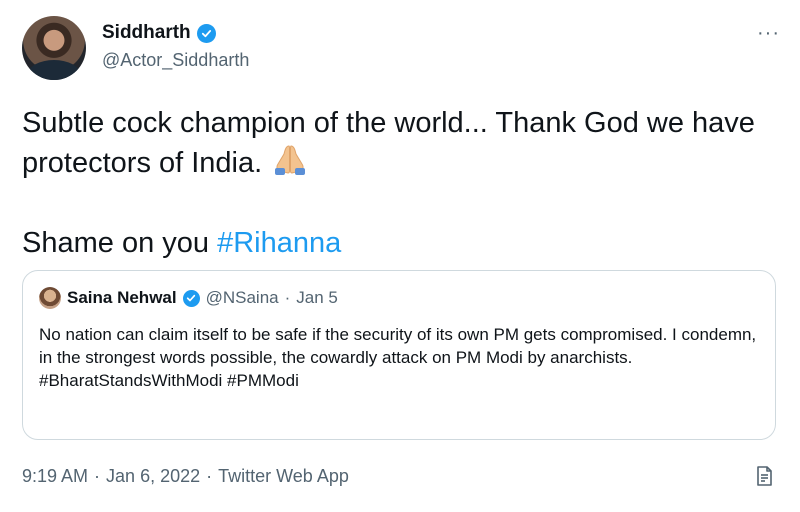 The width and height of the screenshot is (800, 512). I want to click on more-horizontal-icon: ···, so click(768, 33).